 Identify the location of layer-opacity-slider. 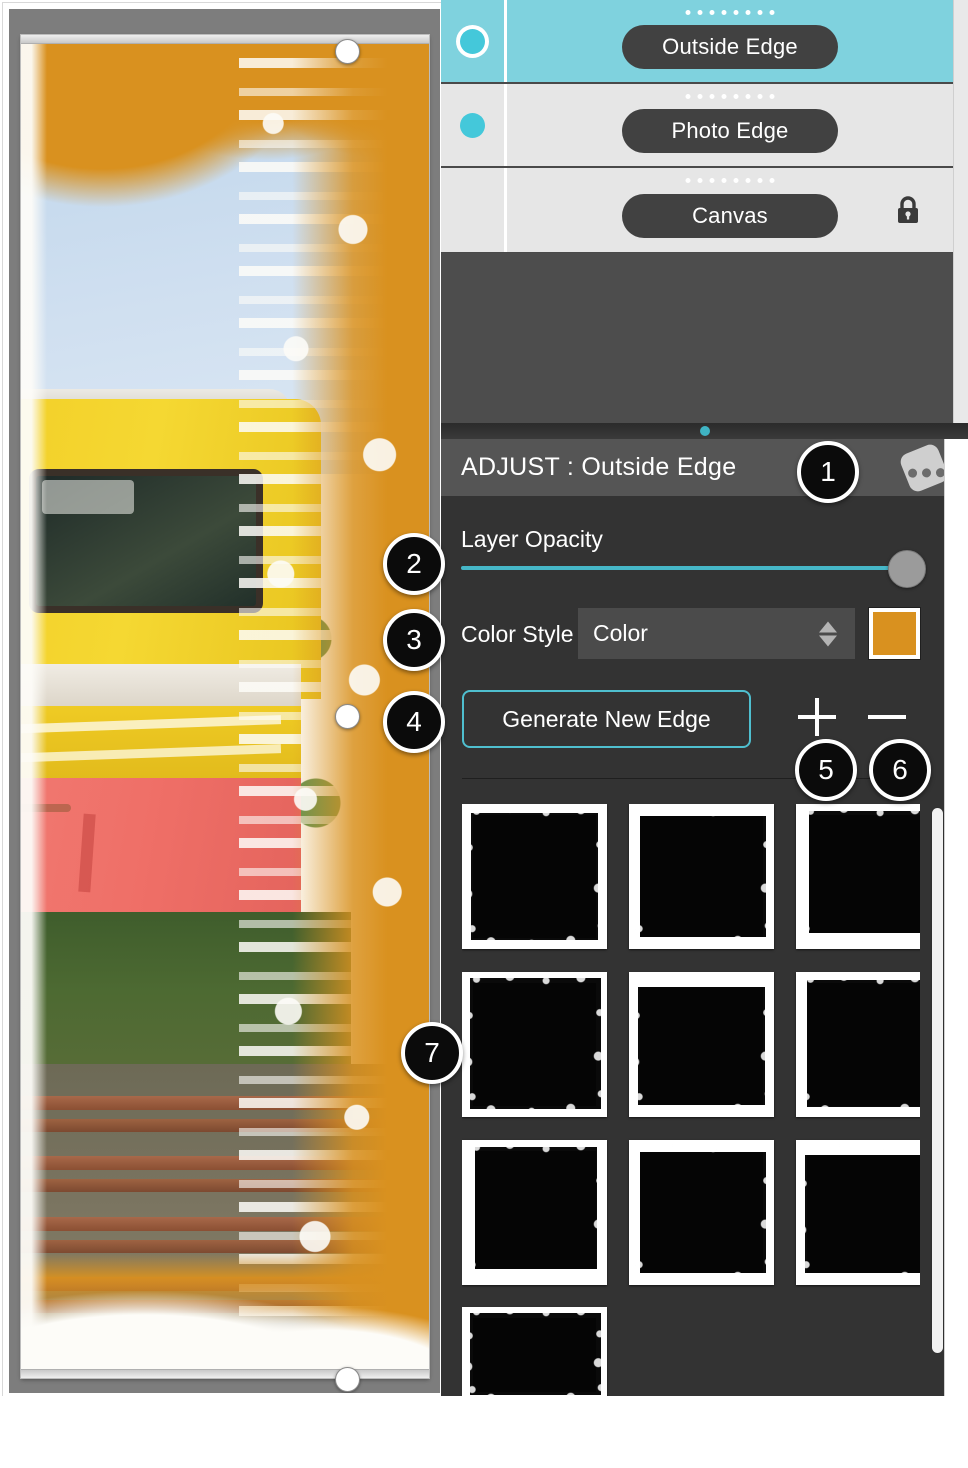
(690, 568).